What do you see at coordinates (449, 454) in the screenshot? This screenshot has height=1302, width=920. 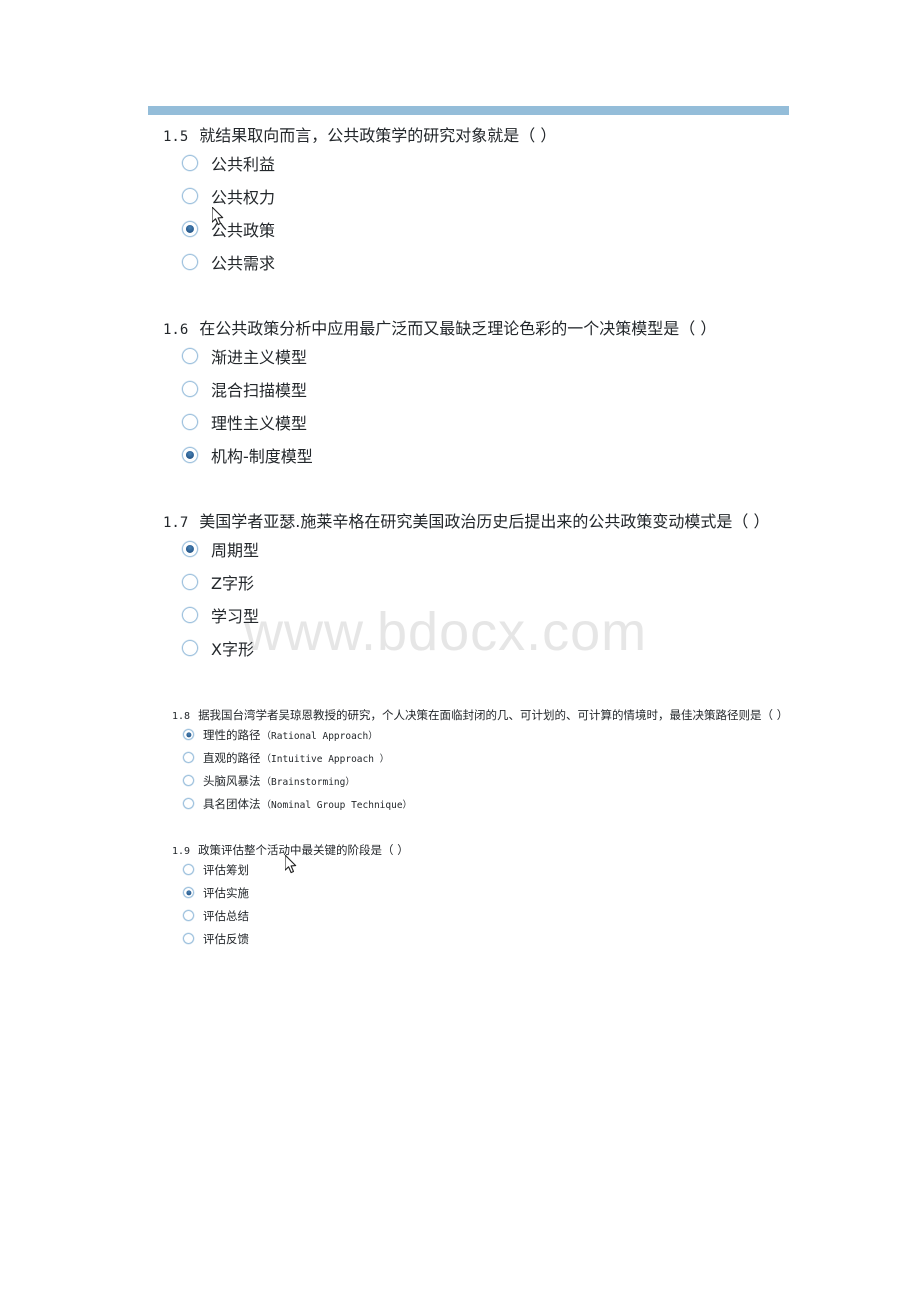 I see `option-row: 机构-制度模型` at bounding box center [449, 454].